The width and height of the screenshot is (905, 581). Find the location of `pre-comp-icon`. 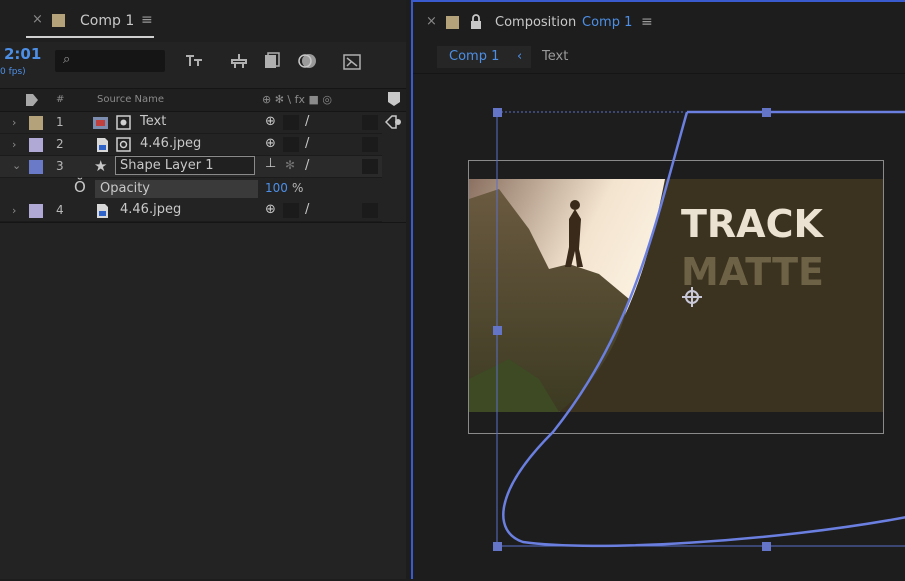

pre-comp-icon is located at coordinates (123, 122).